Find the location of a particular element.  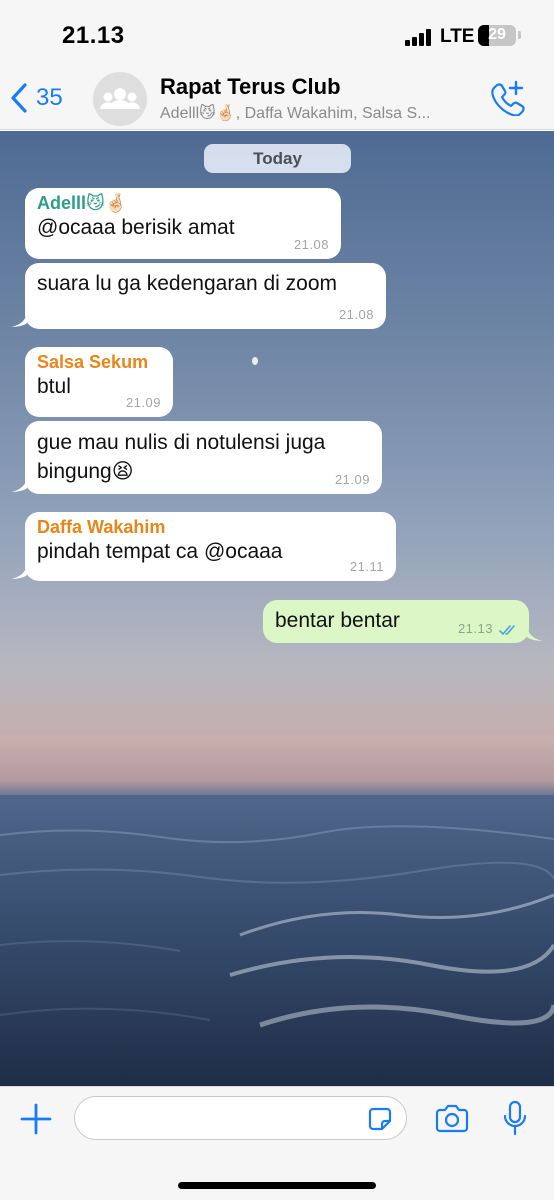

battery-level: 29 is located at coordinates (497, 34).